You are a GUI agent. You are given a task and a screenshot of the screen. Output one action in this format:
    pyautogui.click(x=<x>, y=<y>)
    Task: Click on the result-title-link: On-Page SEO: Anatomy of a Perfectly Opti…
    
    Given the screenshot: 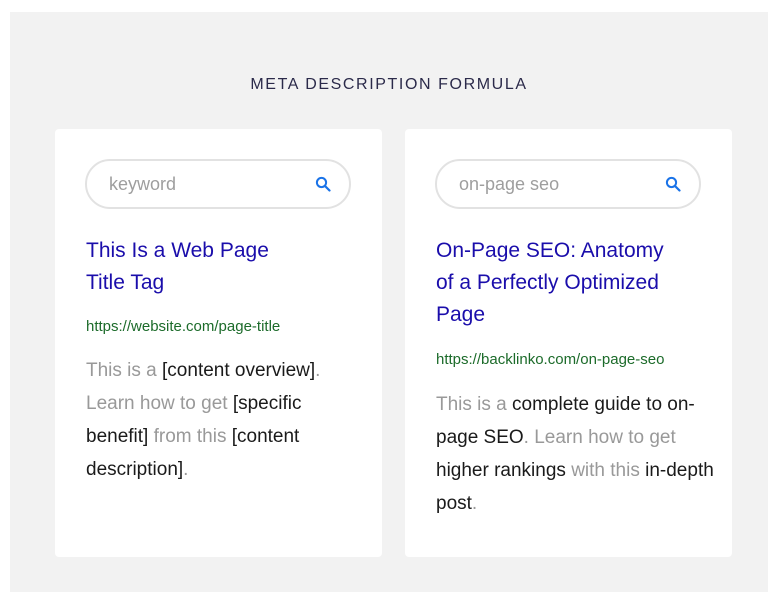 What is the action you would take?
    pyautogui.click(x=571, y=283)
    